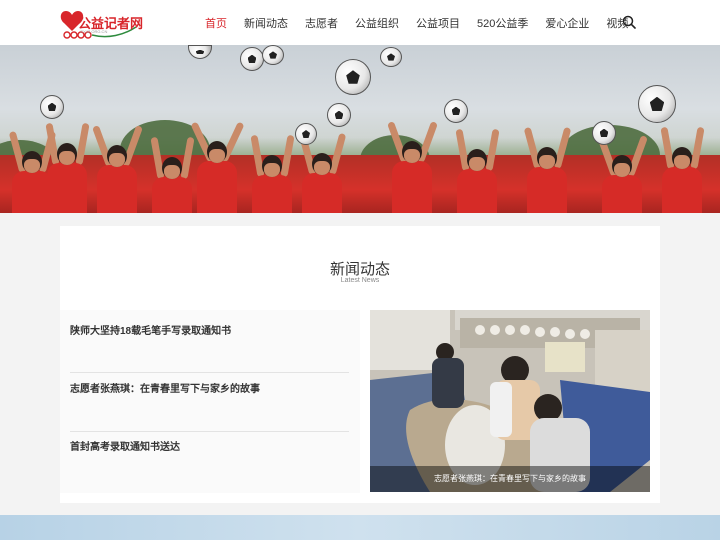  What do you see at coordinates (438, 23) in the screenshot?
I see `nav-item-projects: 公益项目` at bounding box center [438, 23].